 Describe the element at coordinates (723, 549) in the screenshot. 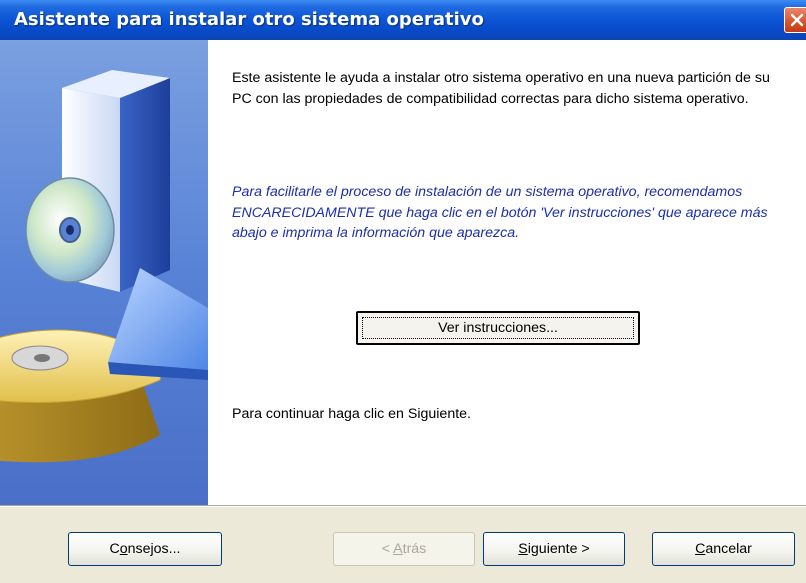

I see `cancel-button: Cancelar` at that location.